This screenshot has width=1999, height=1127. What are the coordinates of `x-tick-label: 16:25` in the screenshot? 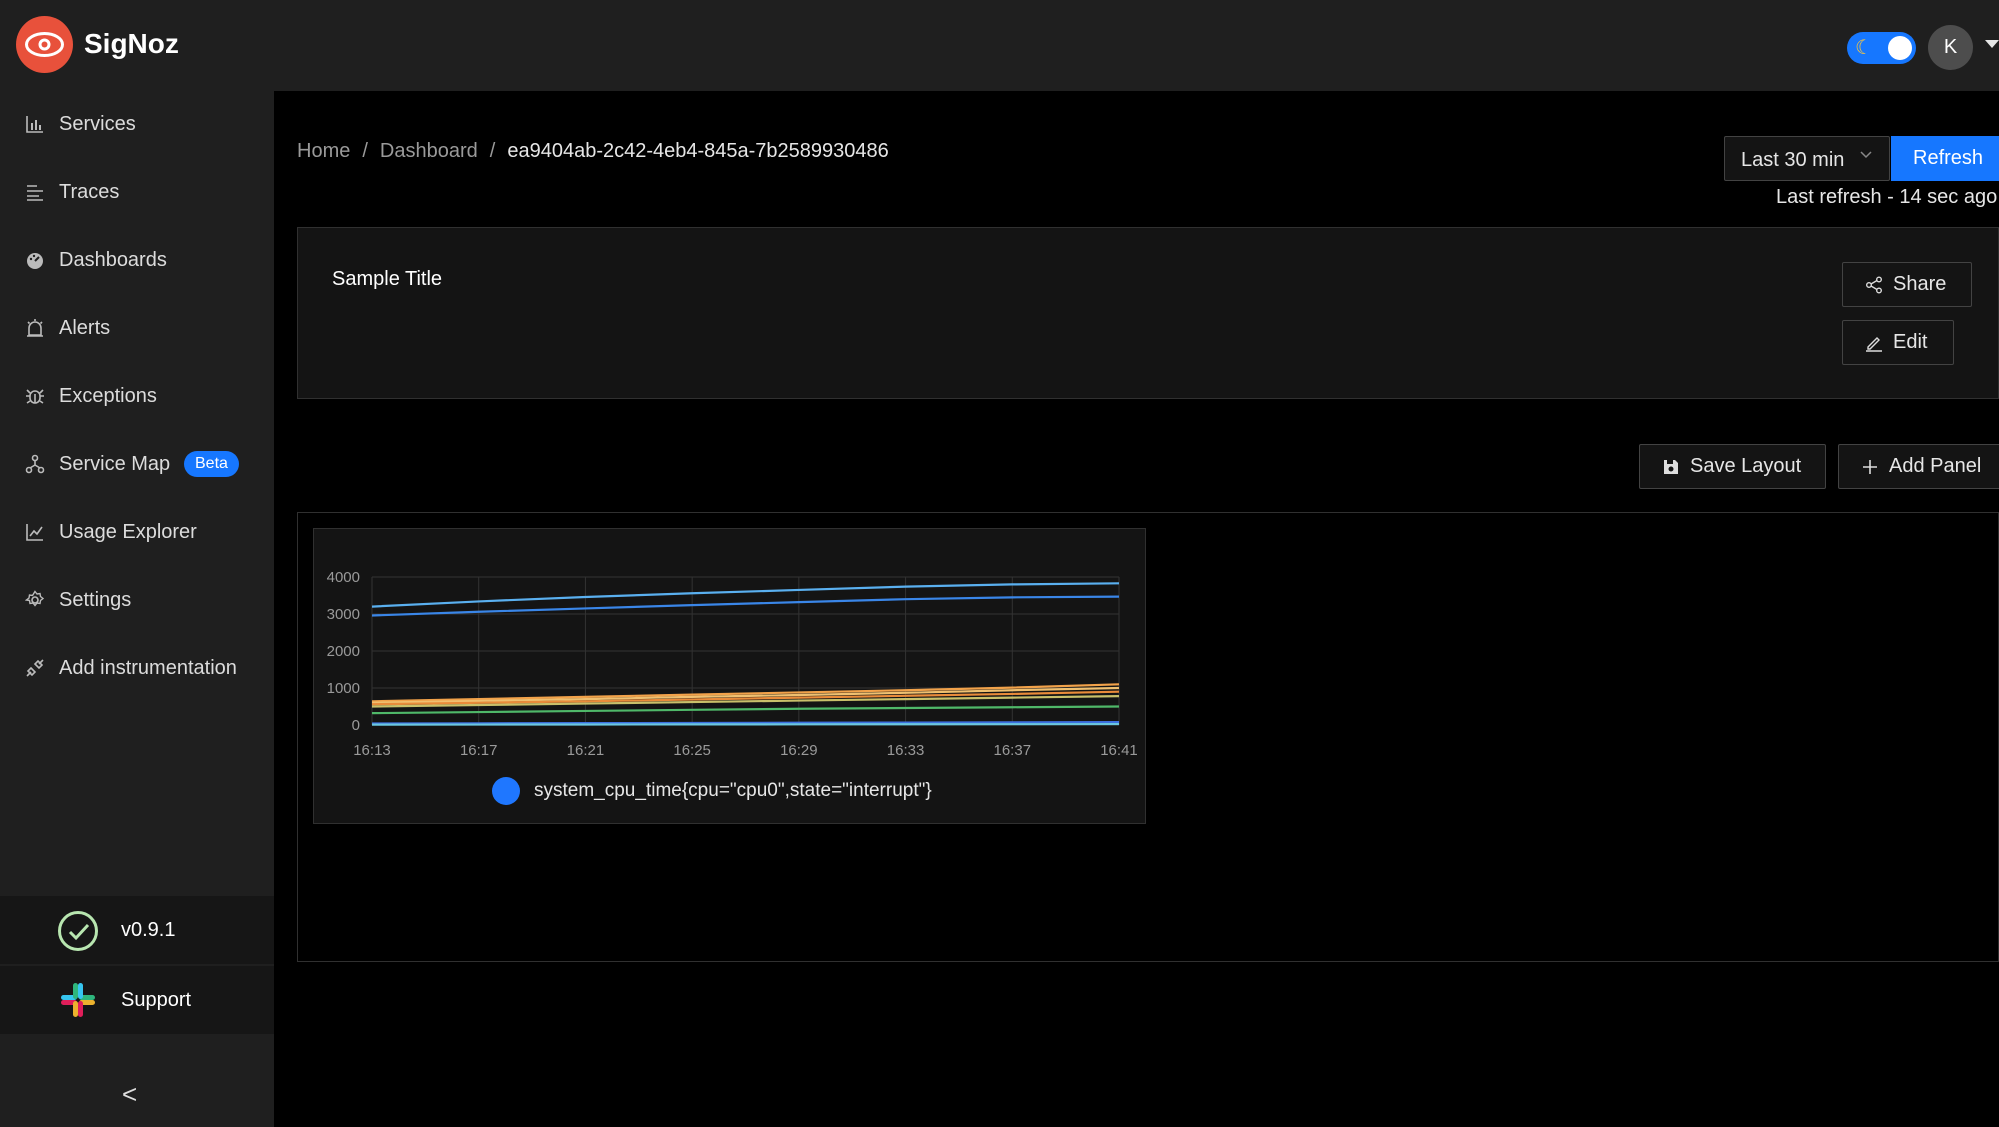 It's located at (692, 750).